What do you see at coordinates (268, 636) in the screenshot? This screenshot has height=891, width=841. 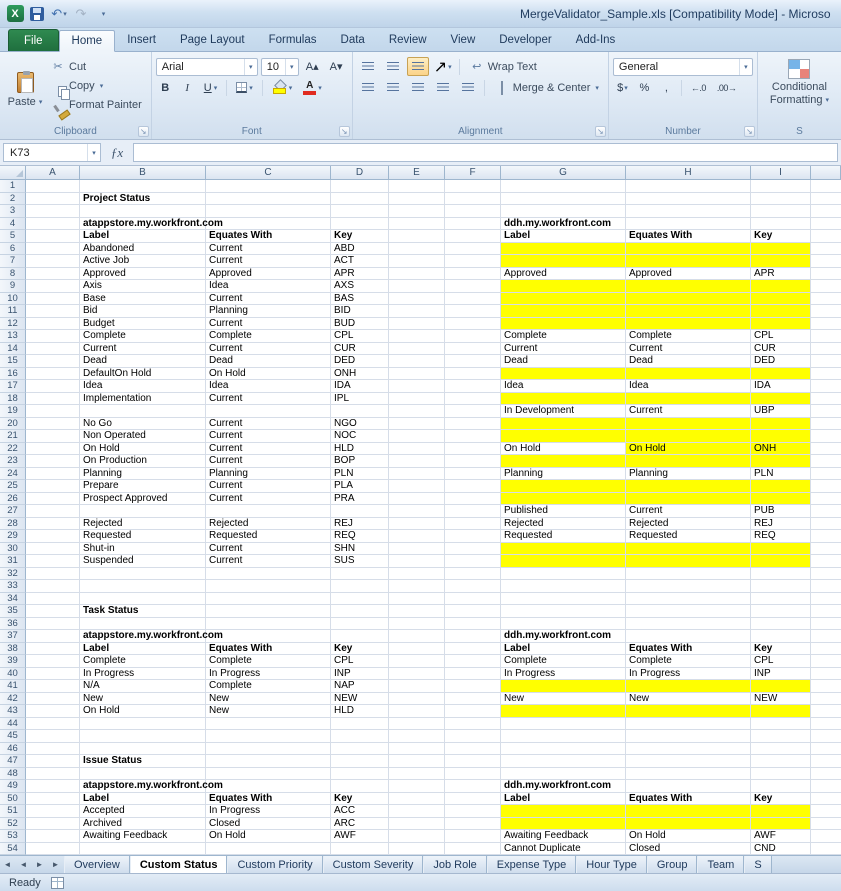 I see `cell-c37` at bounding box center [268, 636].